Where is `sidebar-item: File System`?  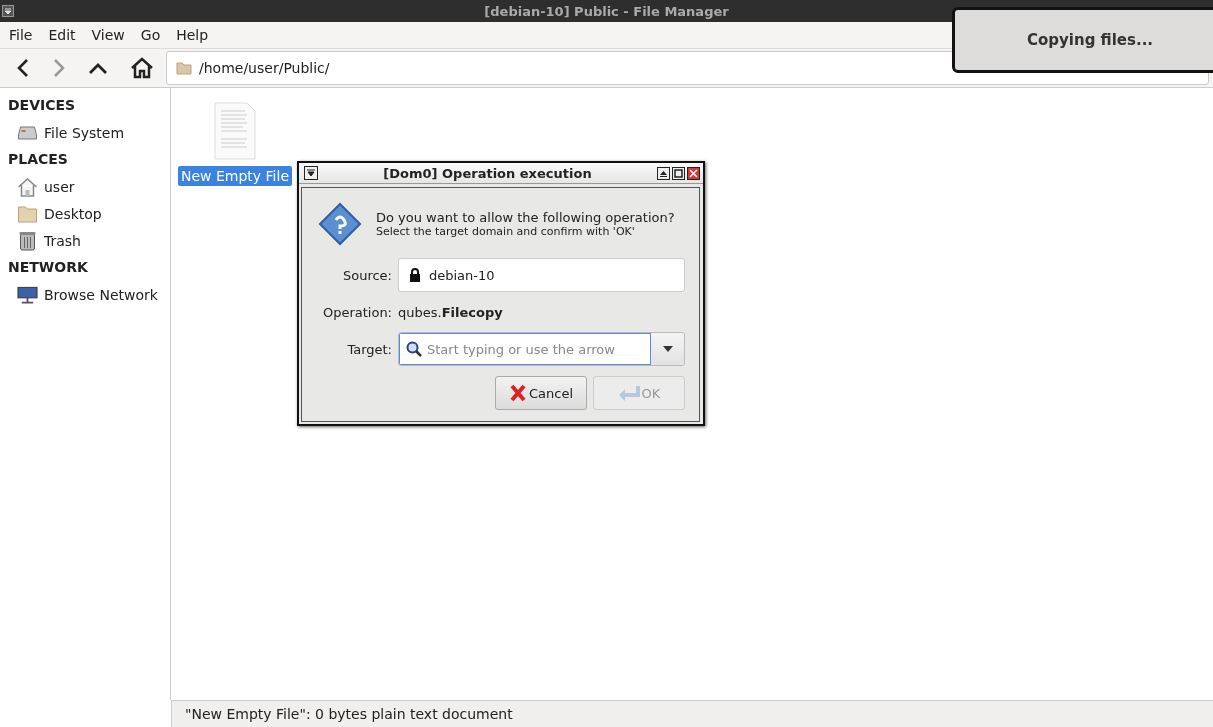
sidebar-item: File System is located at coordinates (85, 132).